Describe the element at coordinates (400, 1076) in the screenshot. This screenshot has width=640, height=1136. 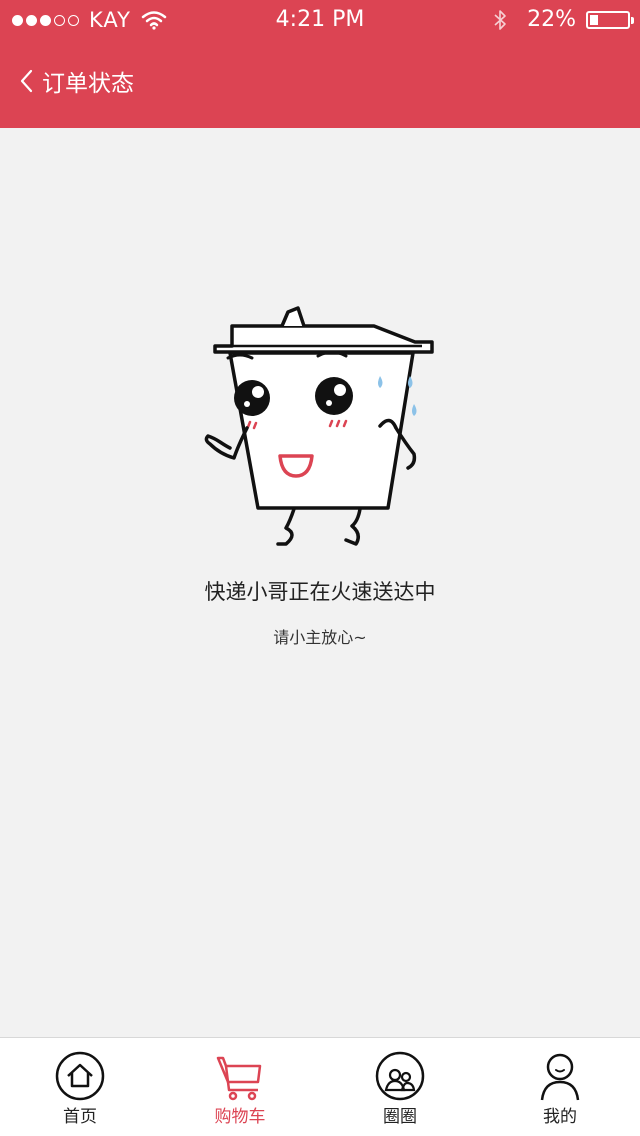
I see `community-icon` at that location.